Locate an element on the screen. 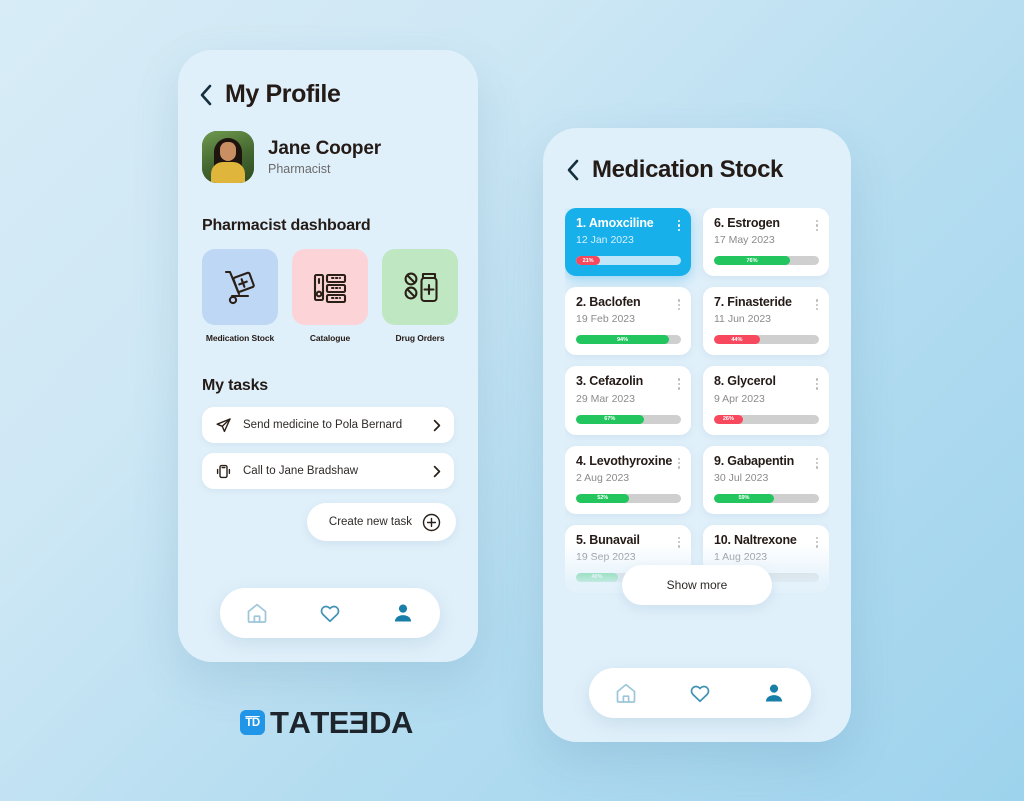 The height and width of the screenshot is (801, 1024). medication-name: 6. Estrogen is located at coordinates (747, 223).